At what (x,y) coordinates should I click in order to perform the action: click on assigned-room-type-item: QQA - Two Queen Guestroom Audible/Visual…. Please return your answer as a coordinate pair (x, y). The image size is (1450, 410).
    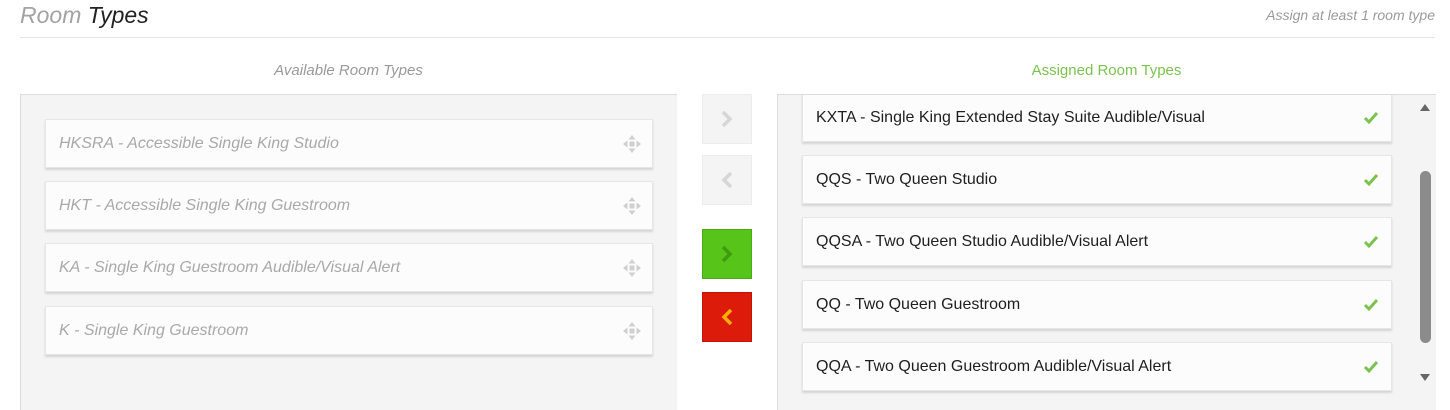
    Looking at the image, I should click on (1097, 366).